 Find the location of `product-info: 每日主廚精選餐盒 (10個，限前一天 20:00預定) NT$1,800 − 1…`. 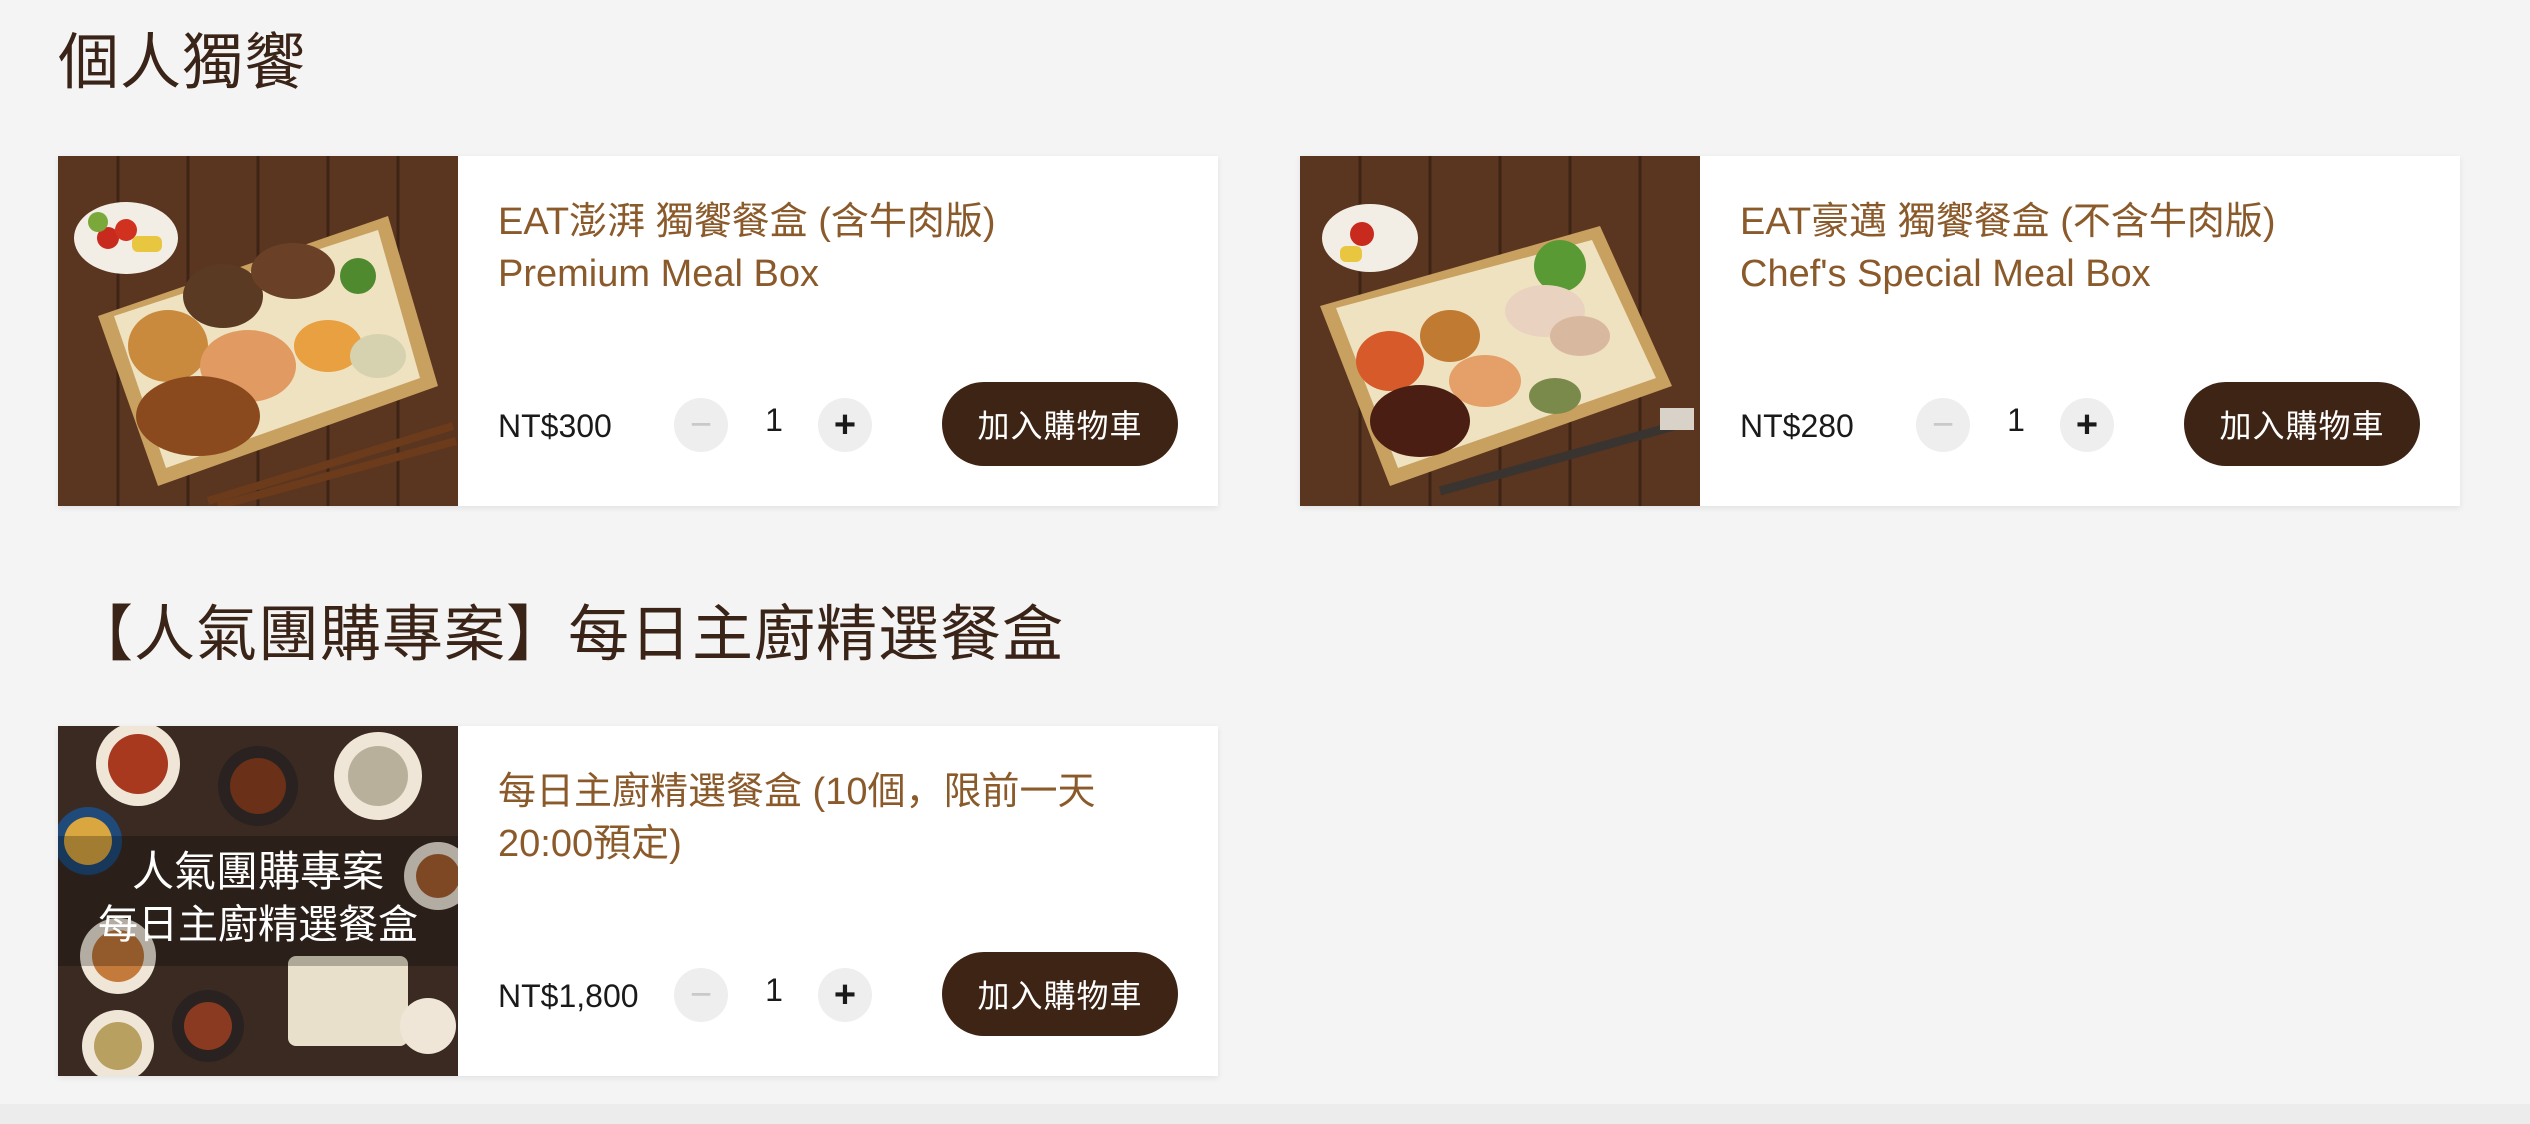

product-info: 每日主廚精選餐盒 (10個，限前一天 20:00預定) NT$1,800 − 1… is located at coordinates (838, 901).